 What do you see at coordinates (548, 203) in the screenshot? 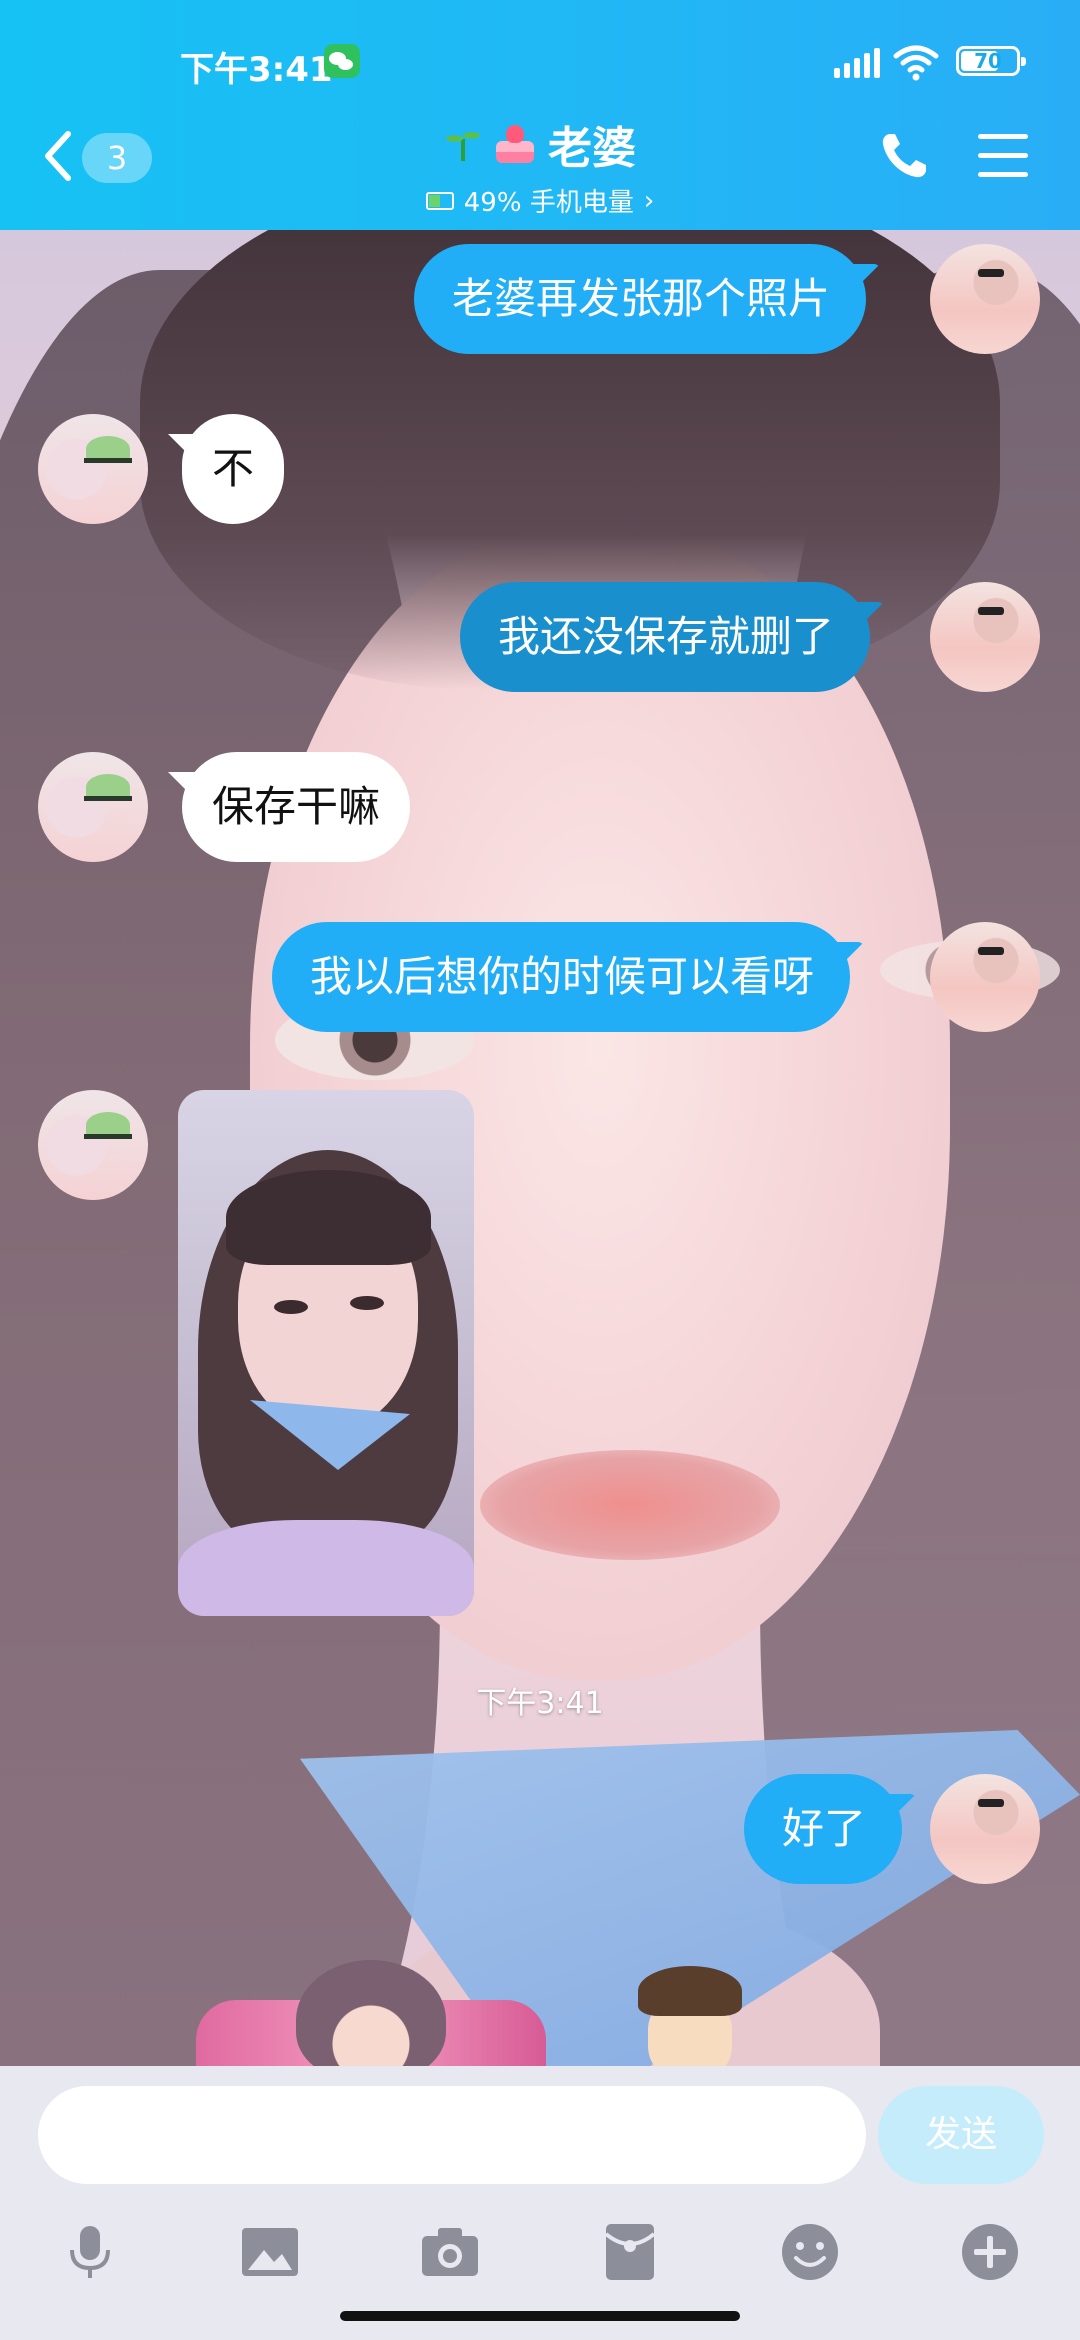
I see `contact-battery-text: 49% 手机电量` at bounding box center [548, 203].